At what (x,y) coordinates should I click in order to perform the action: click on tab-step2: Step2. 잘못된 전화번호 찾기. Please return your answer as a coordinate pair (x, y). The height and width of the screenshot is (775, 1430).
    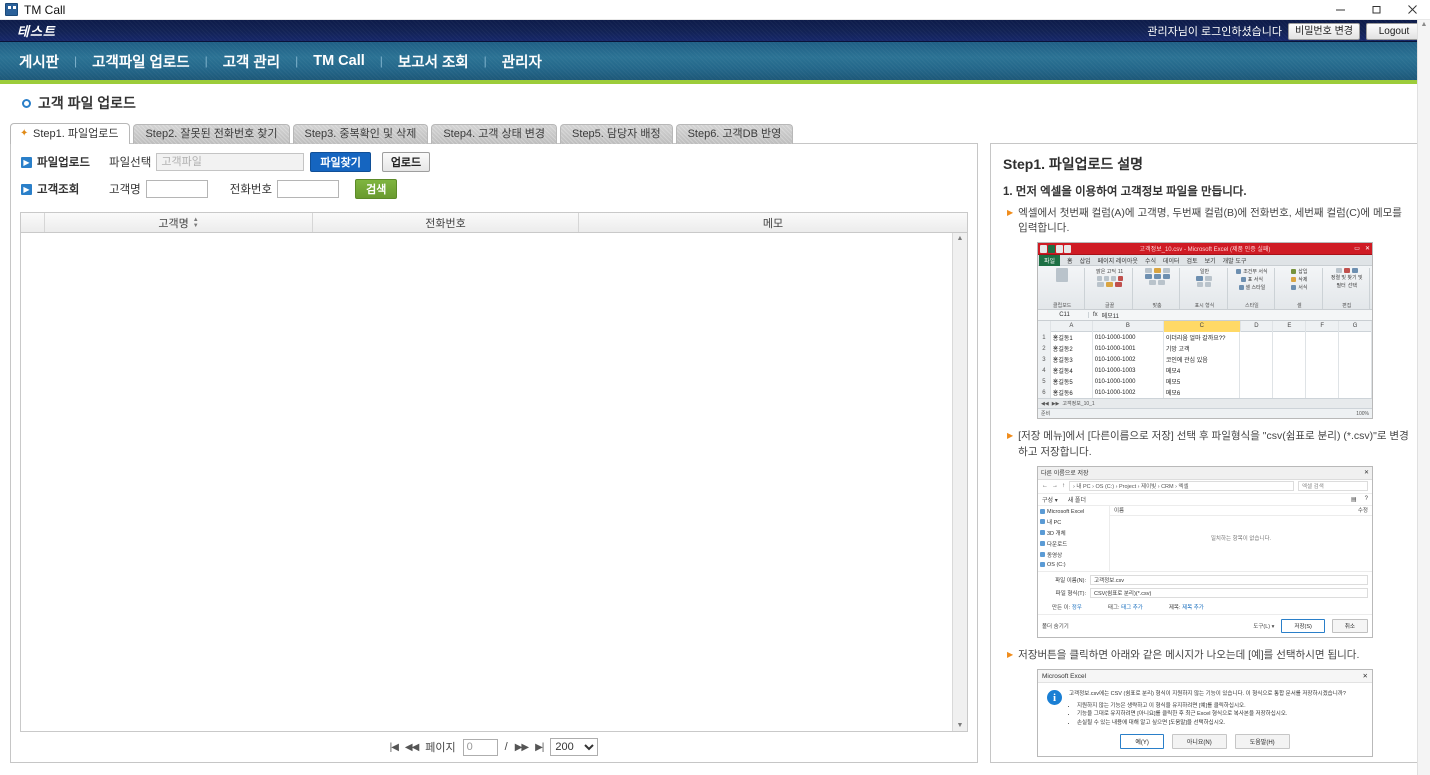
    Looking at the image, I should click on (211, 134).